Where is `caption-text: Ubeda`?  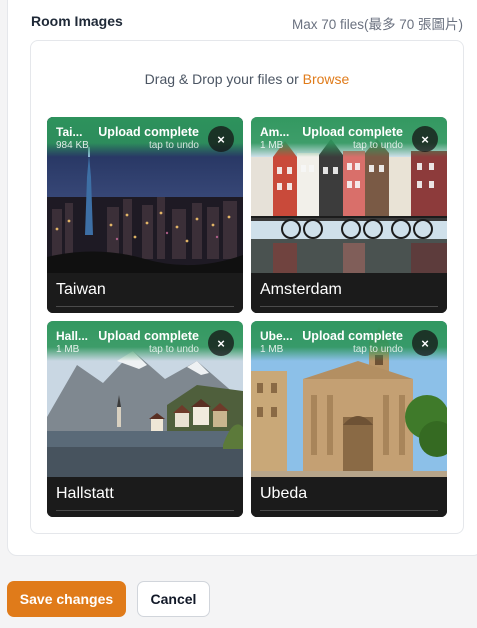 caption-text: Ubeda is located at coordinates (284, 493).